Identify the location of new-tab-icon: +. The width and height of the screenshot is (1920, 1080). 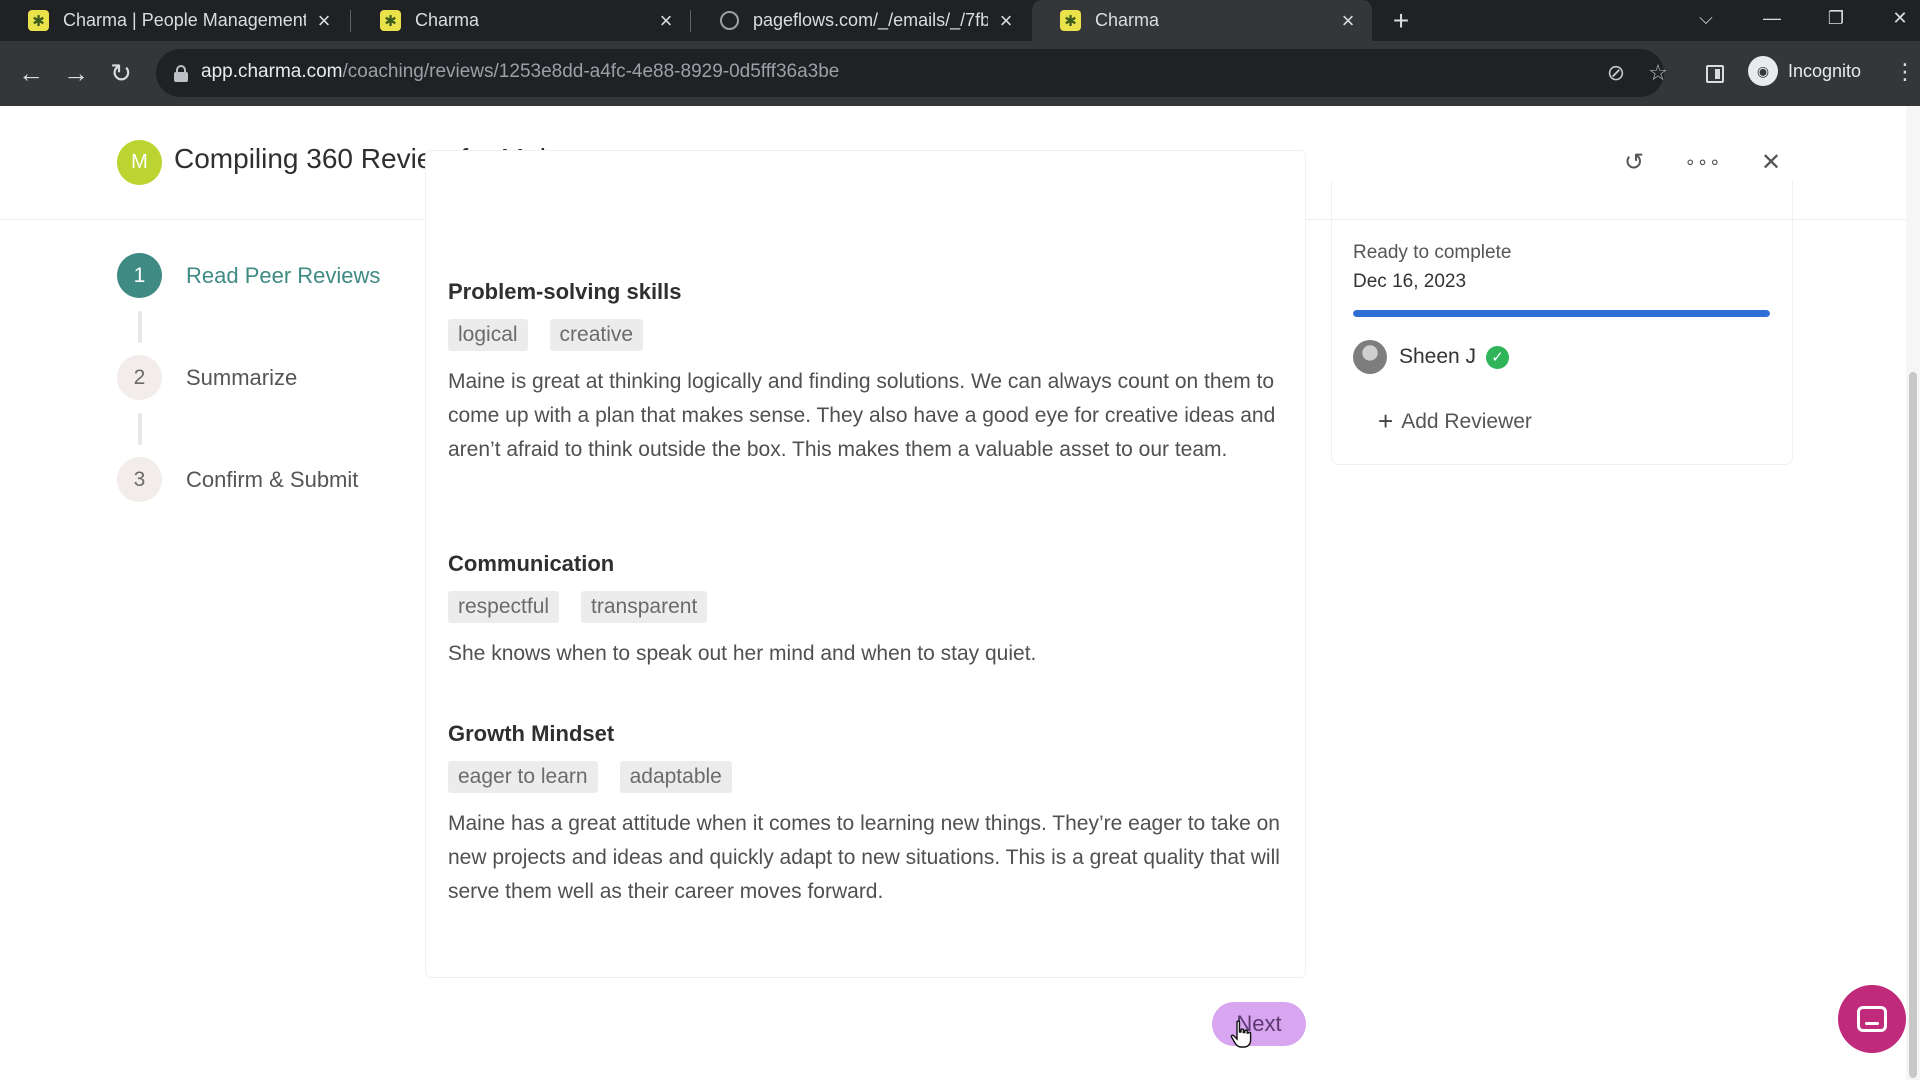
(1401, 21).